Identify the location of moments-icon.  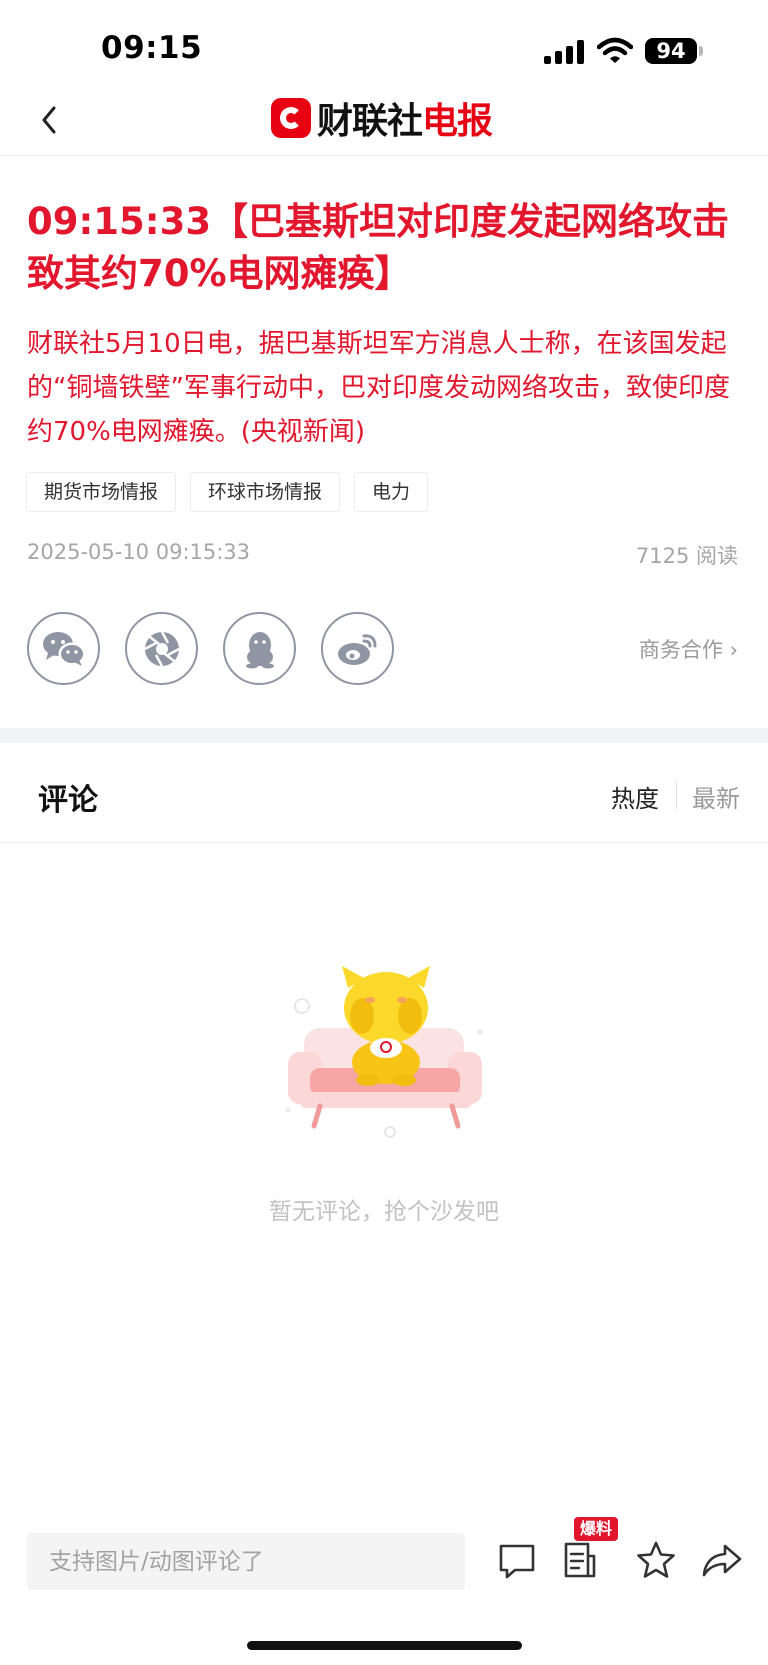
(161, 648).